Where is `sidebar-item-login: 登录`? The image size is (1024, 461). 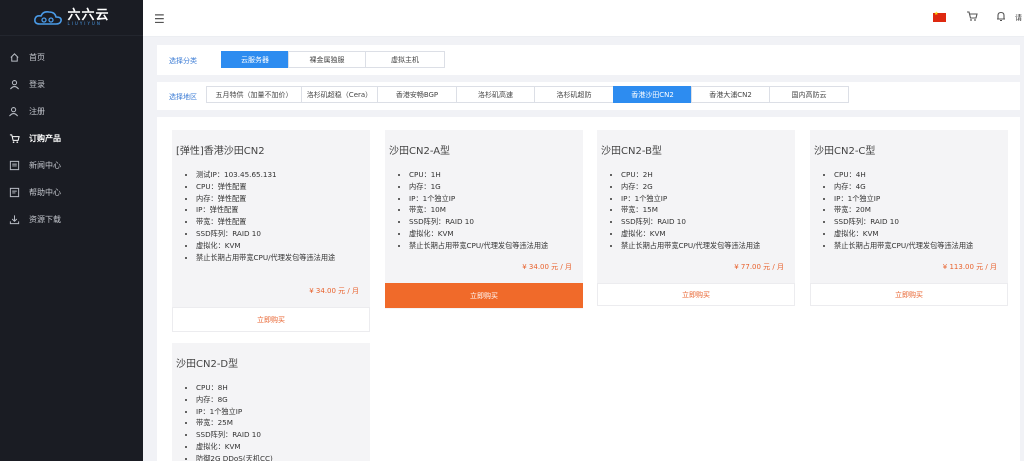
sidebar-item-login: 登录 is located at coordinates (71, 84).